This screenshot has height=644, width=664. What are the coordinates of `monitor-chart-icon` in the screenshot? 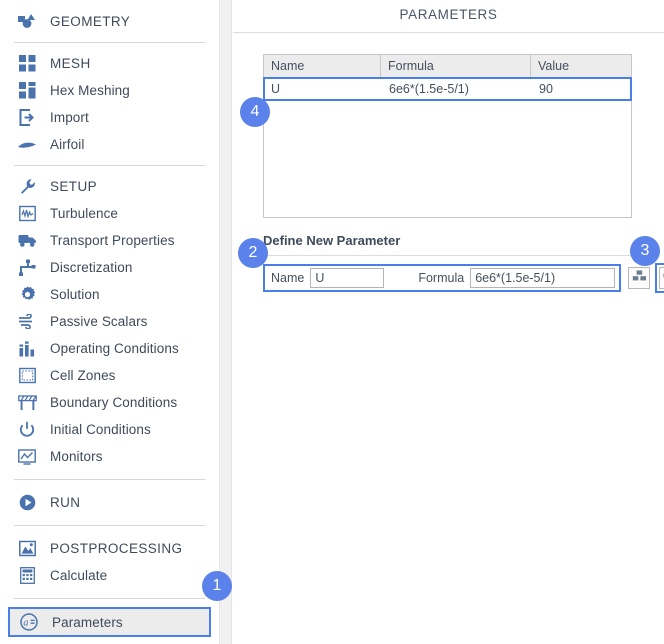 It's located at (27, 457).